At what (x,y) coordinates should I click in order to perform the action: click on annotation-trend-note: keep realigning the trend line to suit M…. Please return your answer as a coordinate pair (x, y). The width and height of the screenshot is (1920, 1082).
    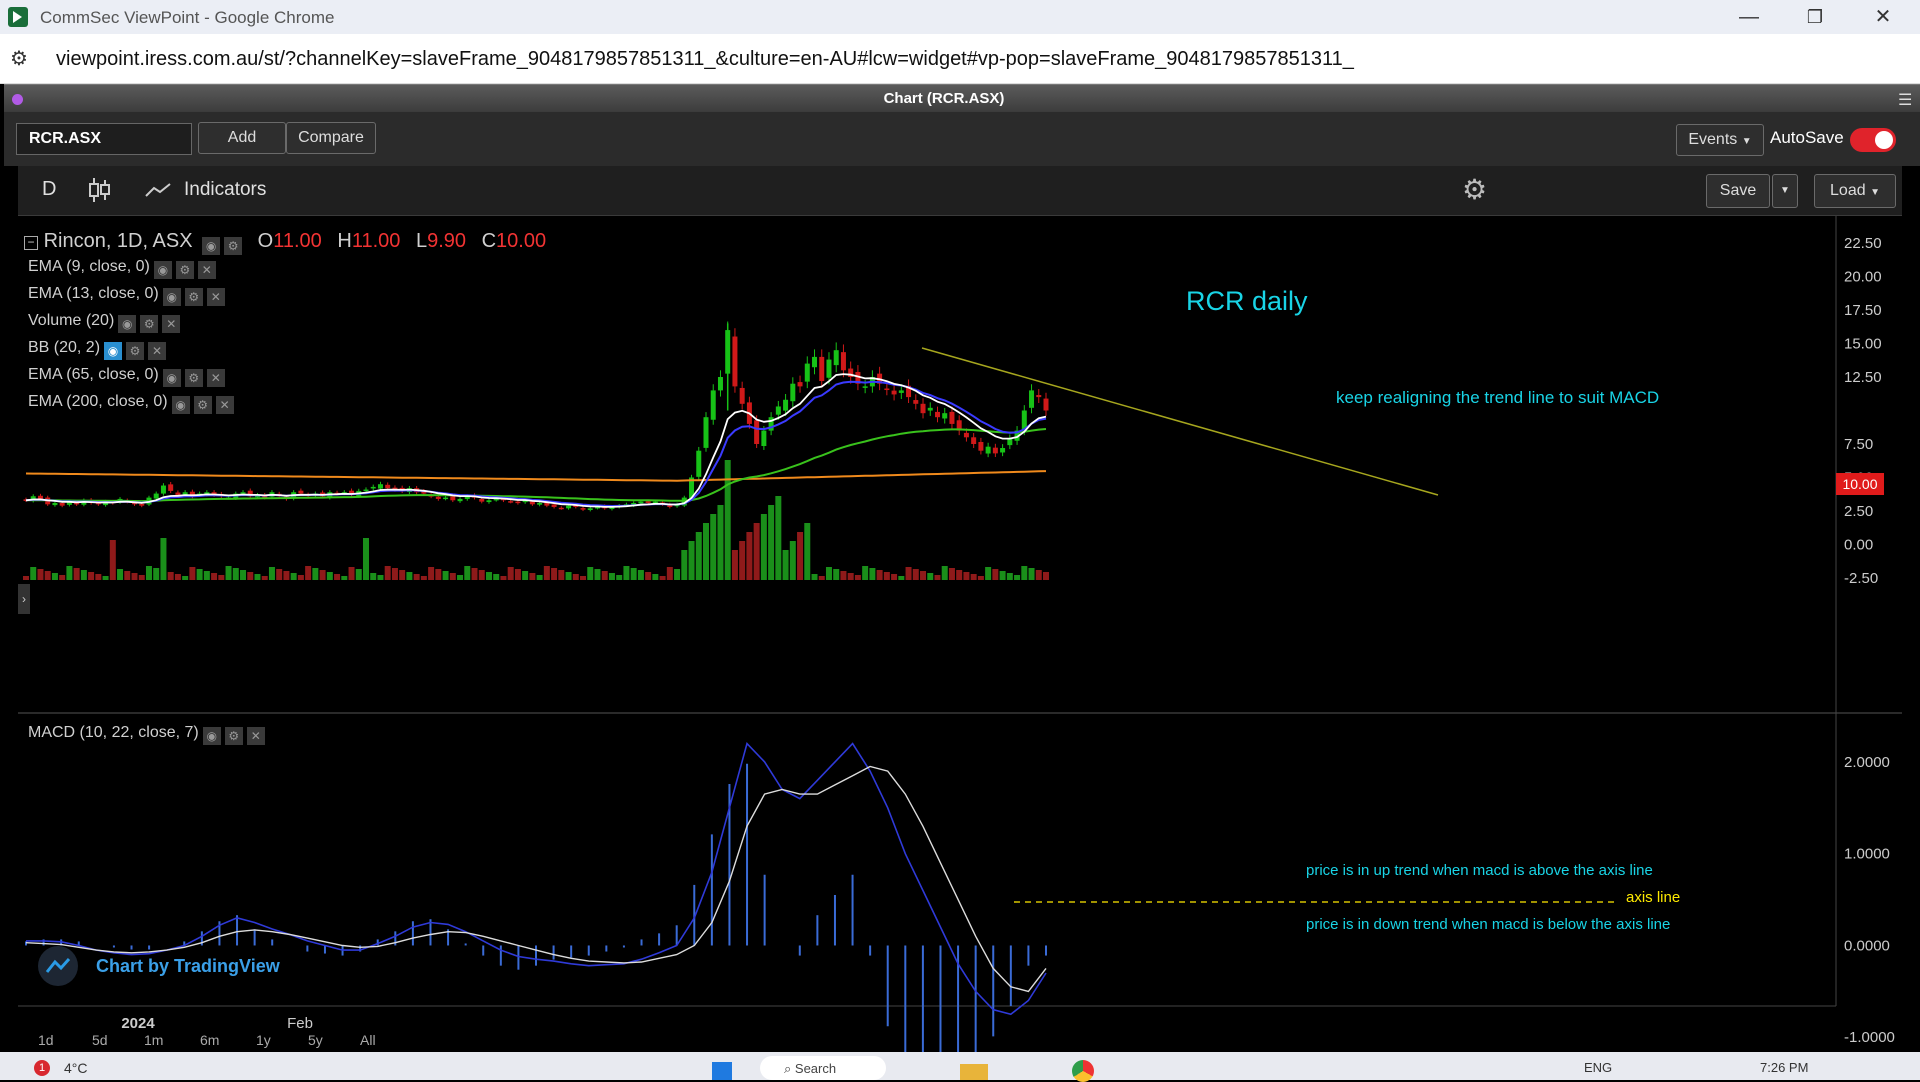
    Looking at the image, I should click on (1497, 398).